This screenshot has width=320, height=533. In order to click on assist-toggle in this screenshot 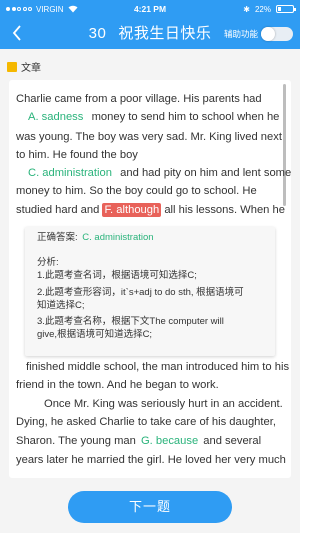, I will do `click(277, 34)`.